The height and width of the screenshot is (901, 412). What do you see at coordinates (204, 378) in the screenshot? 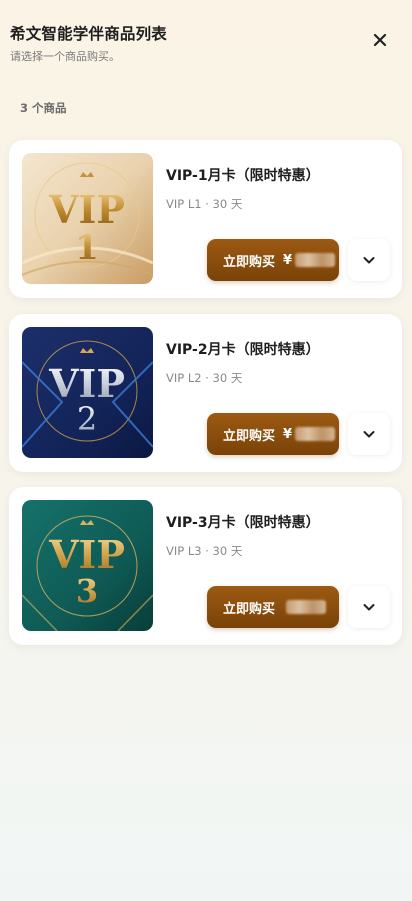
I see `product-meta: VIP L2 · 30 天` at bounding box center [204, 378].